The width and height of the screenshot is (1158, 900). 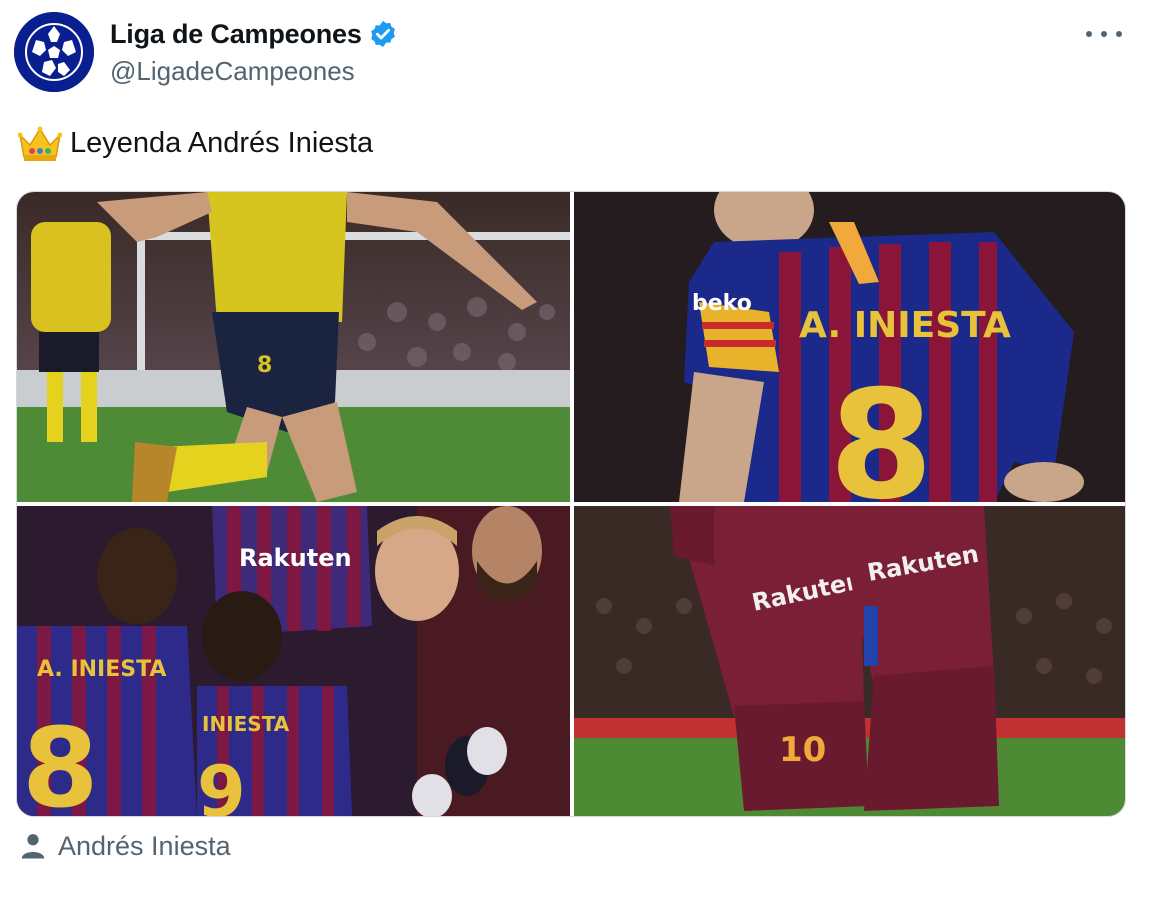 I want to click on crown-icon, so click(x=40, y=143).